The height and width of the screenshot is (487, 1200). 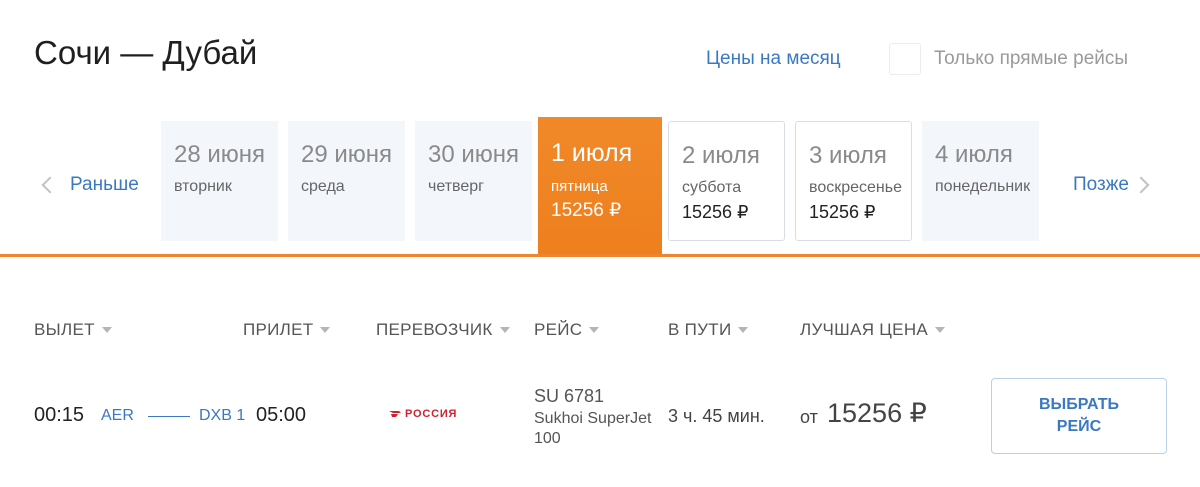 I want to click on date-tab-1: 29 июня среда, so click(x=346, y=181).